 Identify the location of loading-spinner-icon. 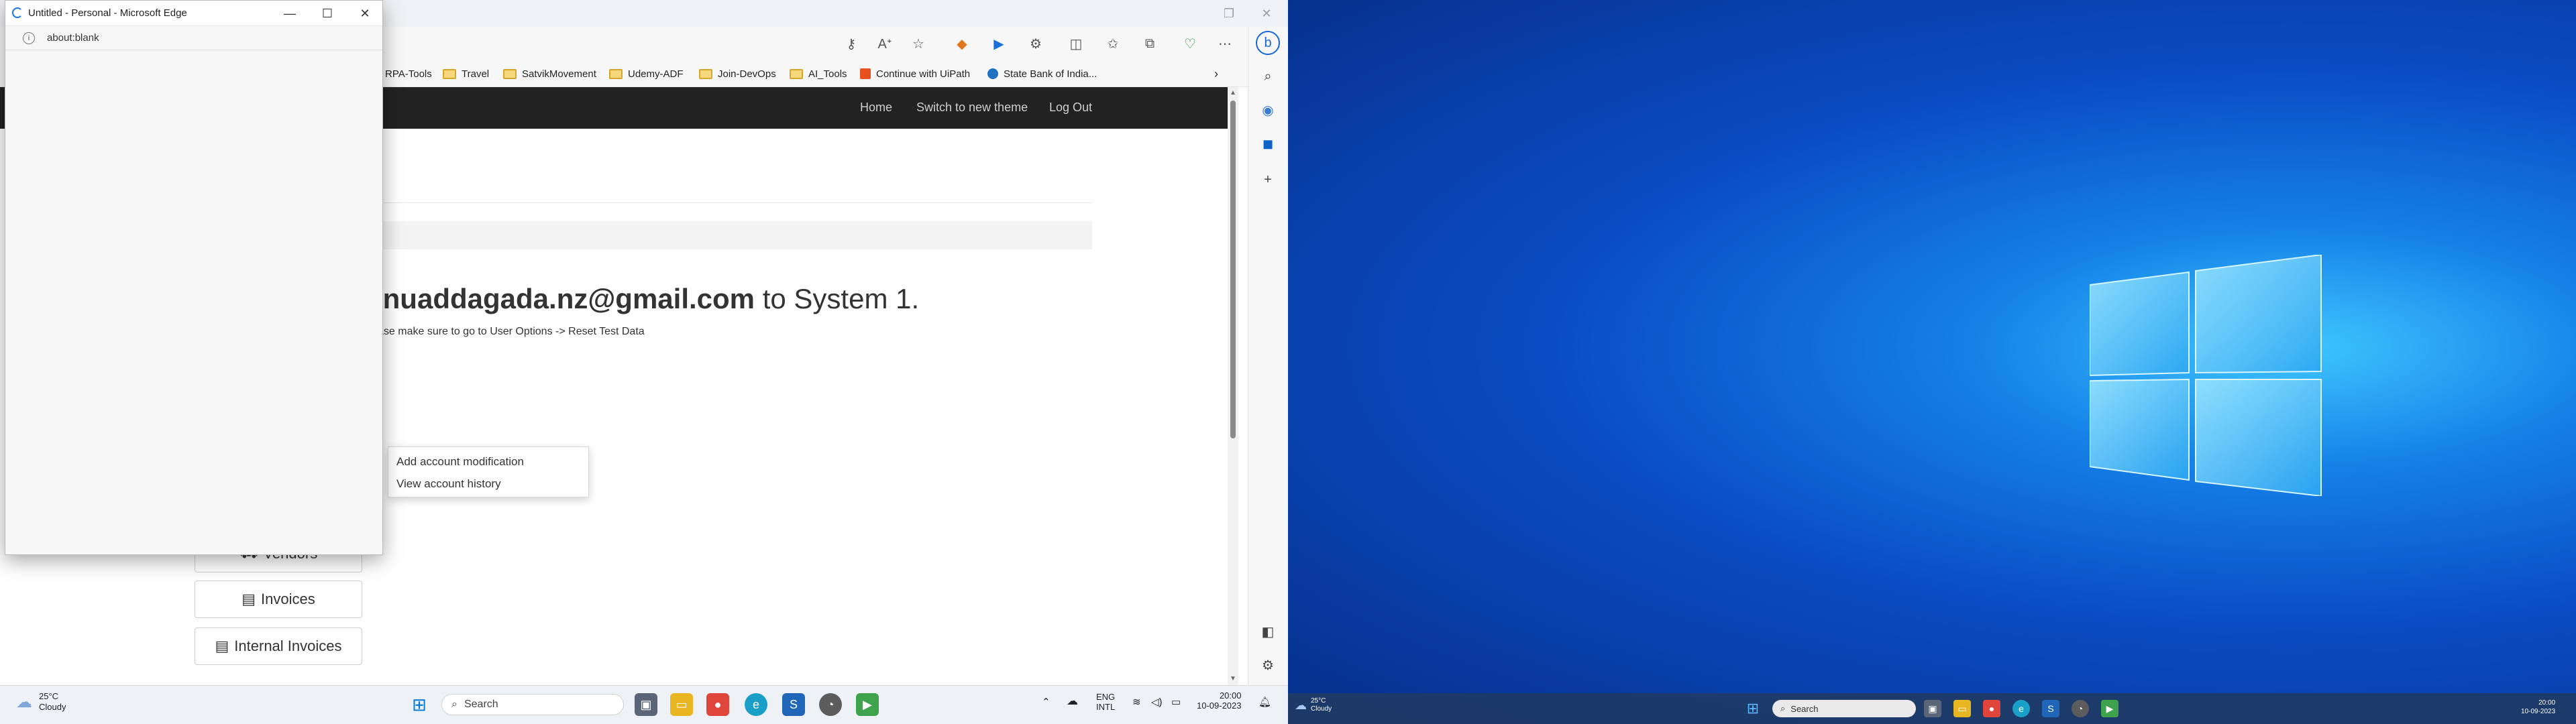
(17, 13).